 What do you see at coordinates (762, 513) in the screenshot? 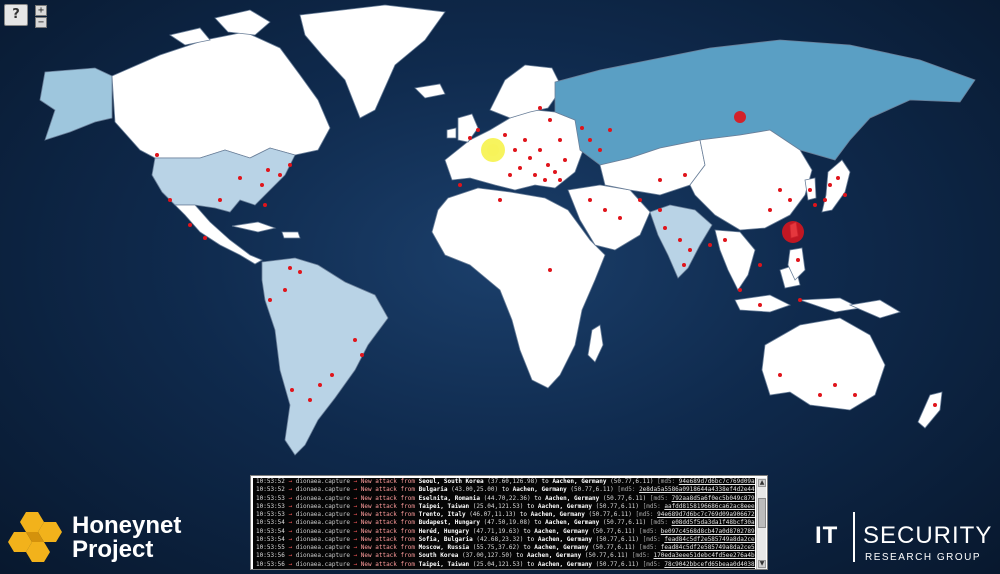
I see `scroll-thumb` at bounding box center [762, 513].